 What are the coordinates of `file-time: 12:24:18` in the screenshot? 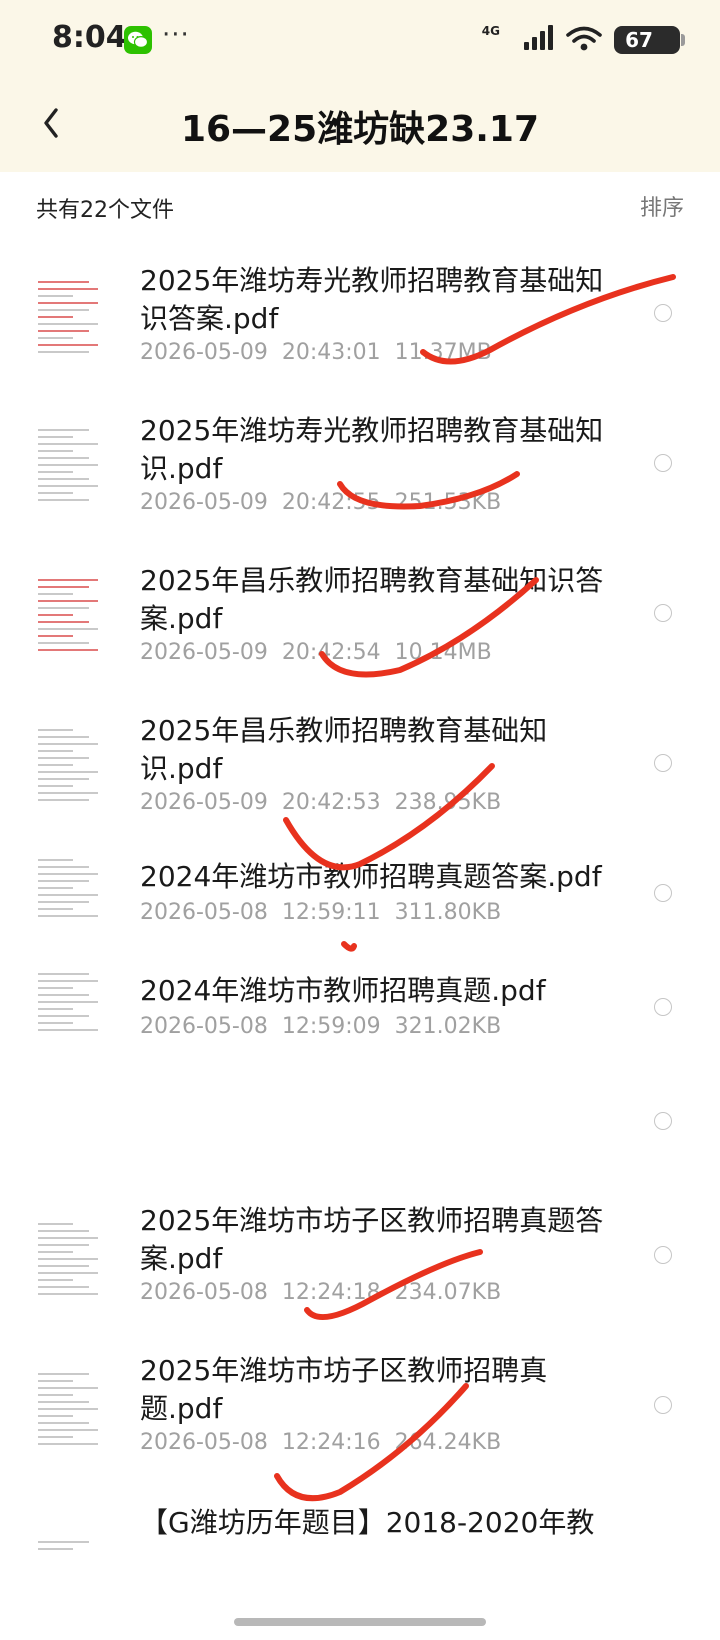 It's located at (331, 1292).